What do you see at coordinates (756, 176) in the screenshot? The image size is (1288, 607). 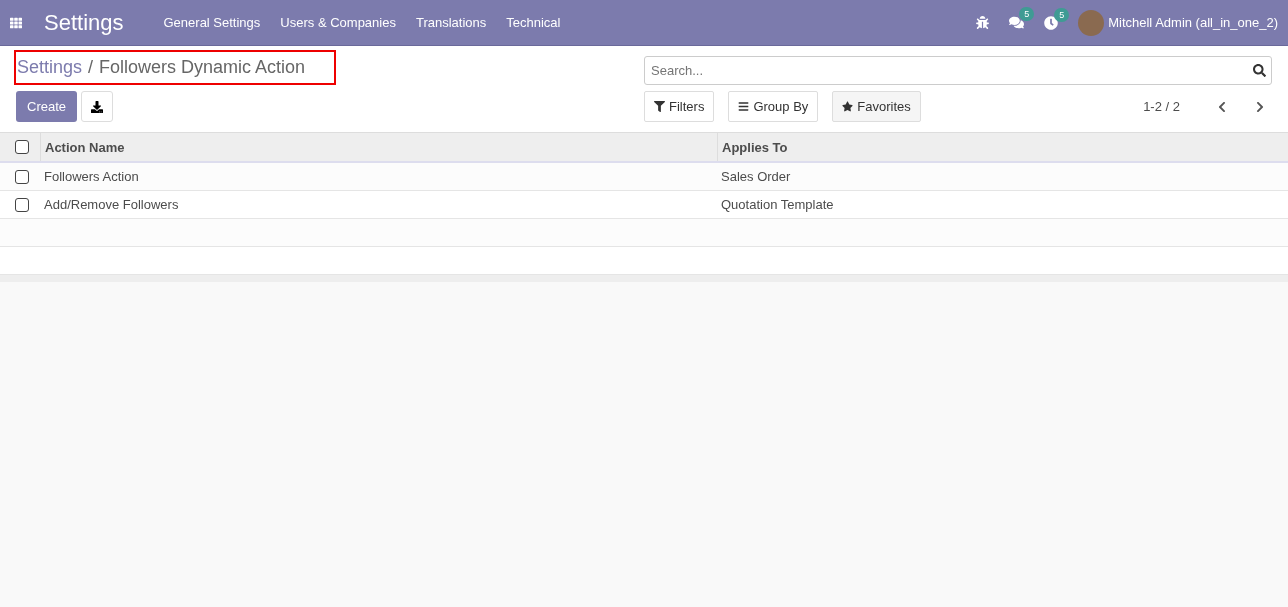 I see `table-cell-text: Sales Order` at bounding box center [756, 176].